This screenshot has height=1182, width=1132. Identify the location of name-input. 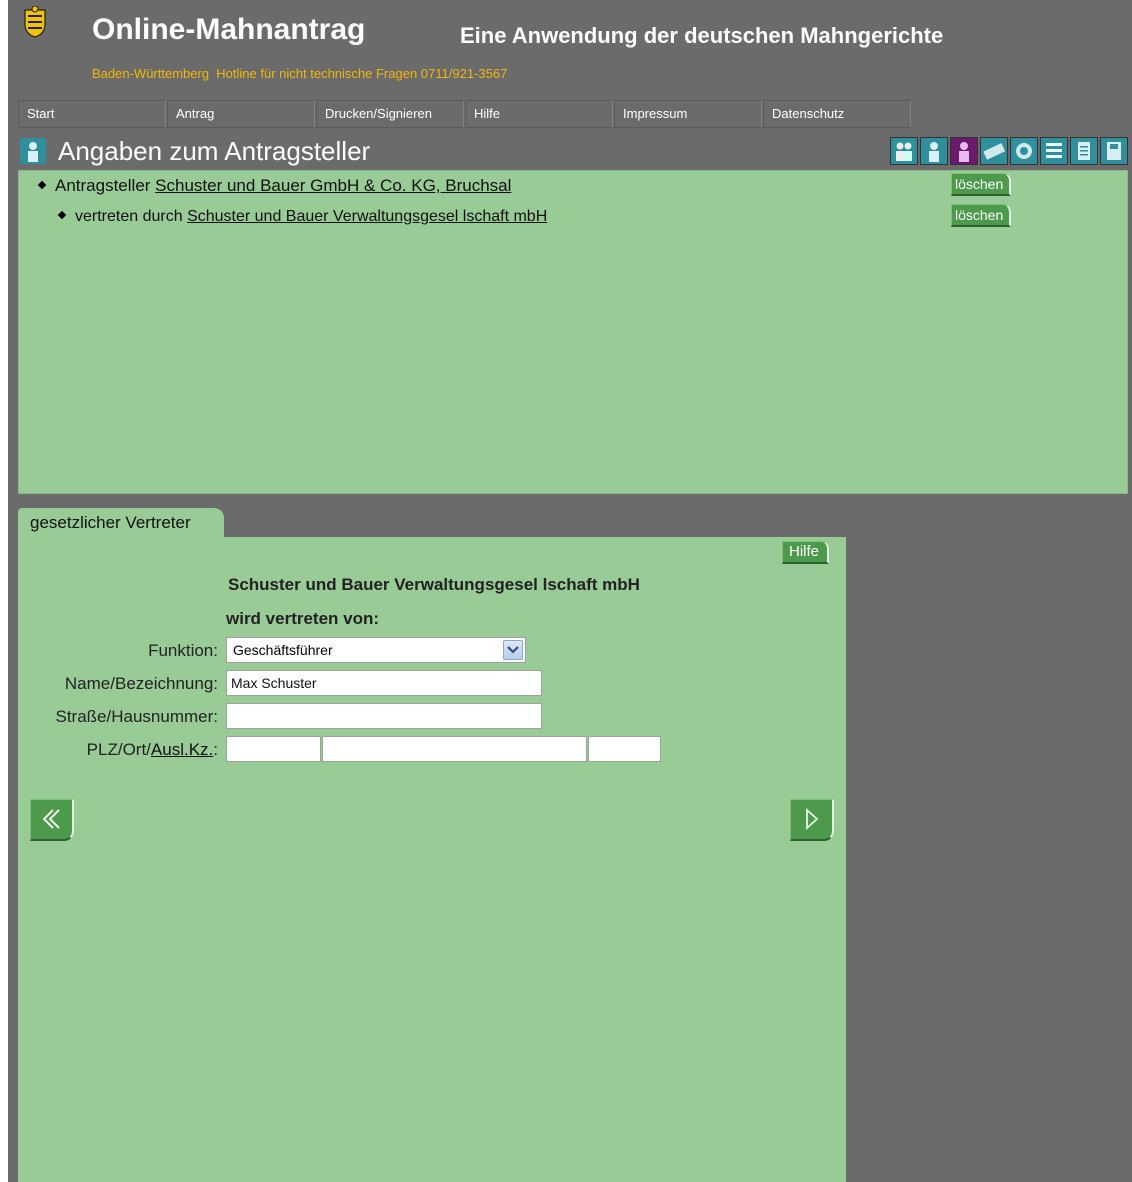
(384, 683).